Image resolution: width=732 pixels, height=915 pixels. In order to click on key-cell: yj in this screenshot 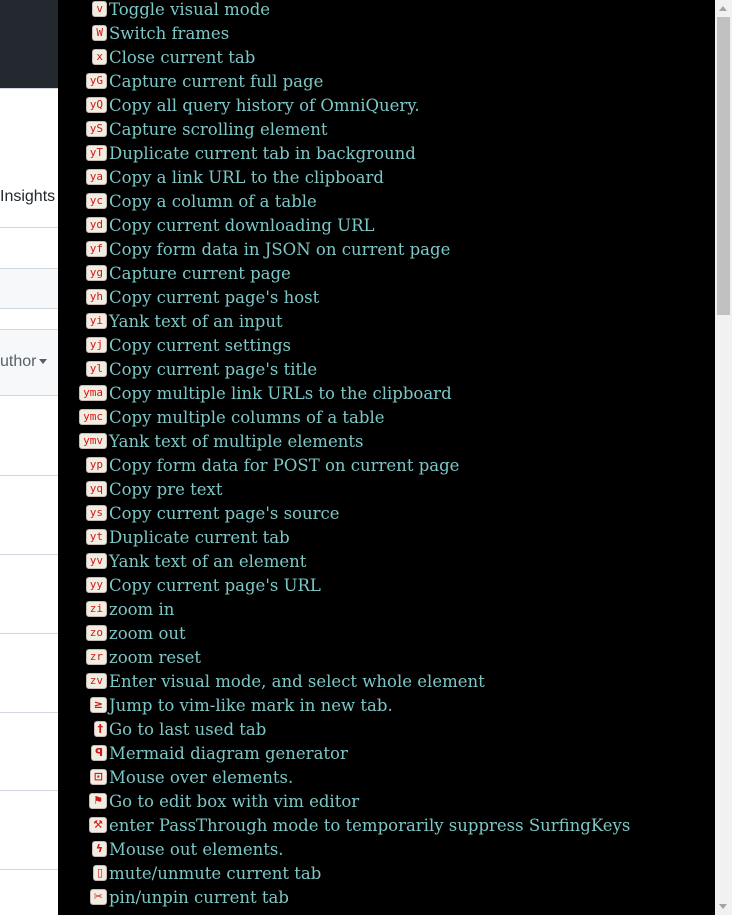, I will do `click(83, 345)`.